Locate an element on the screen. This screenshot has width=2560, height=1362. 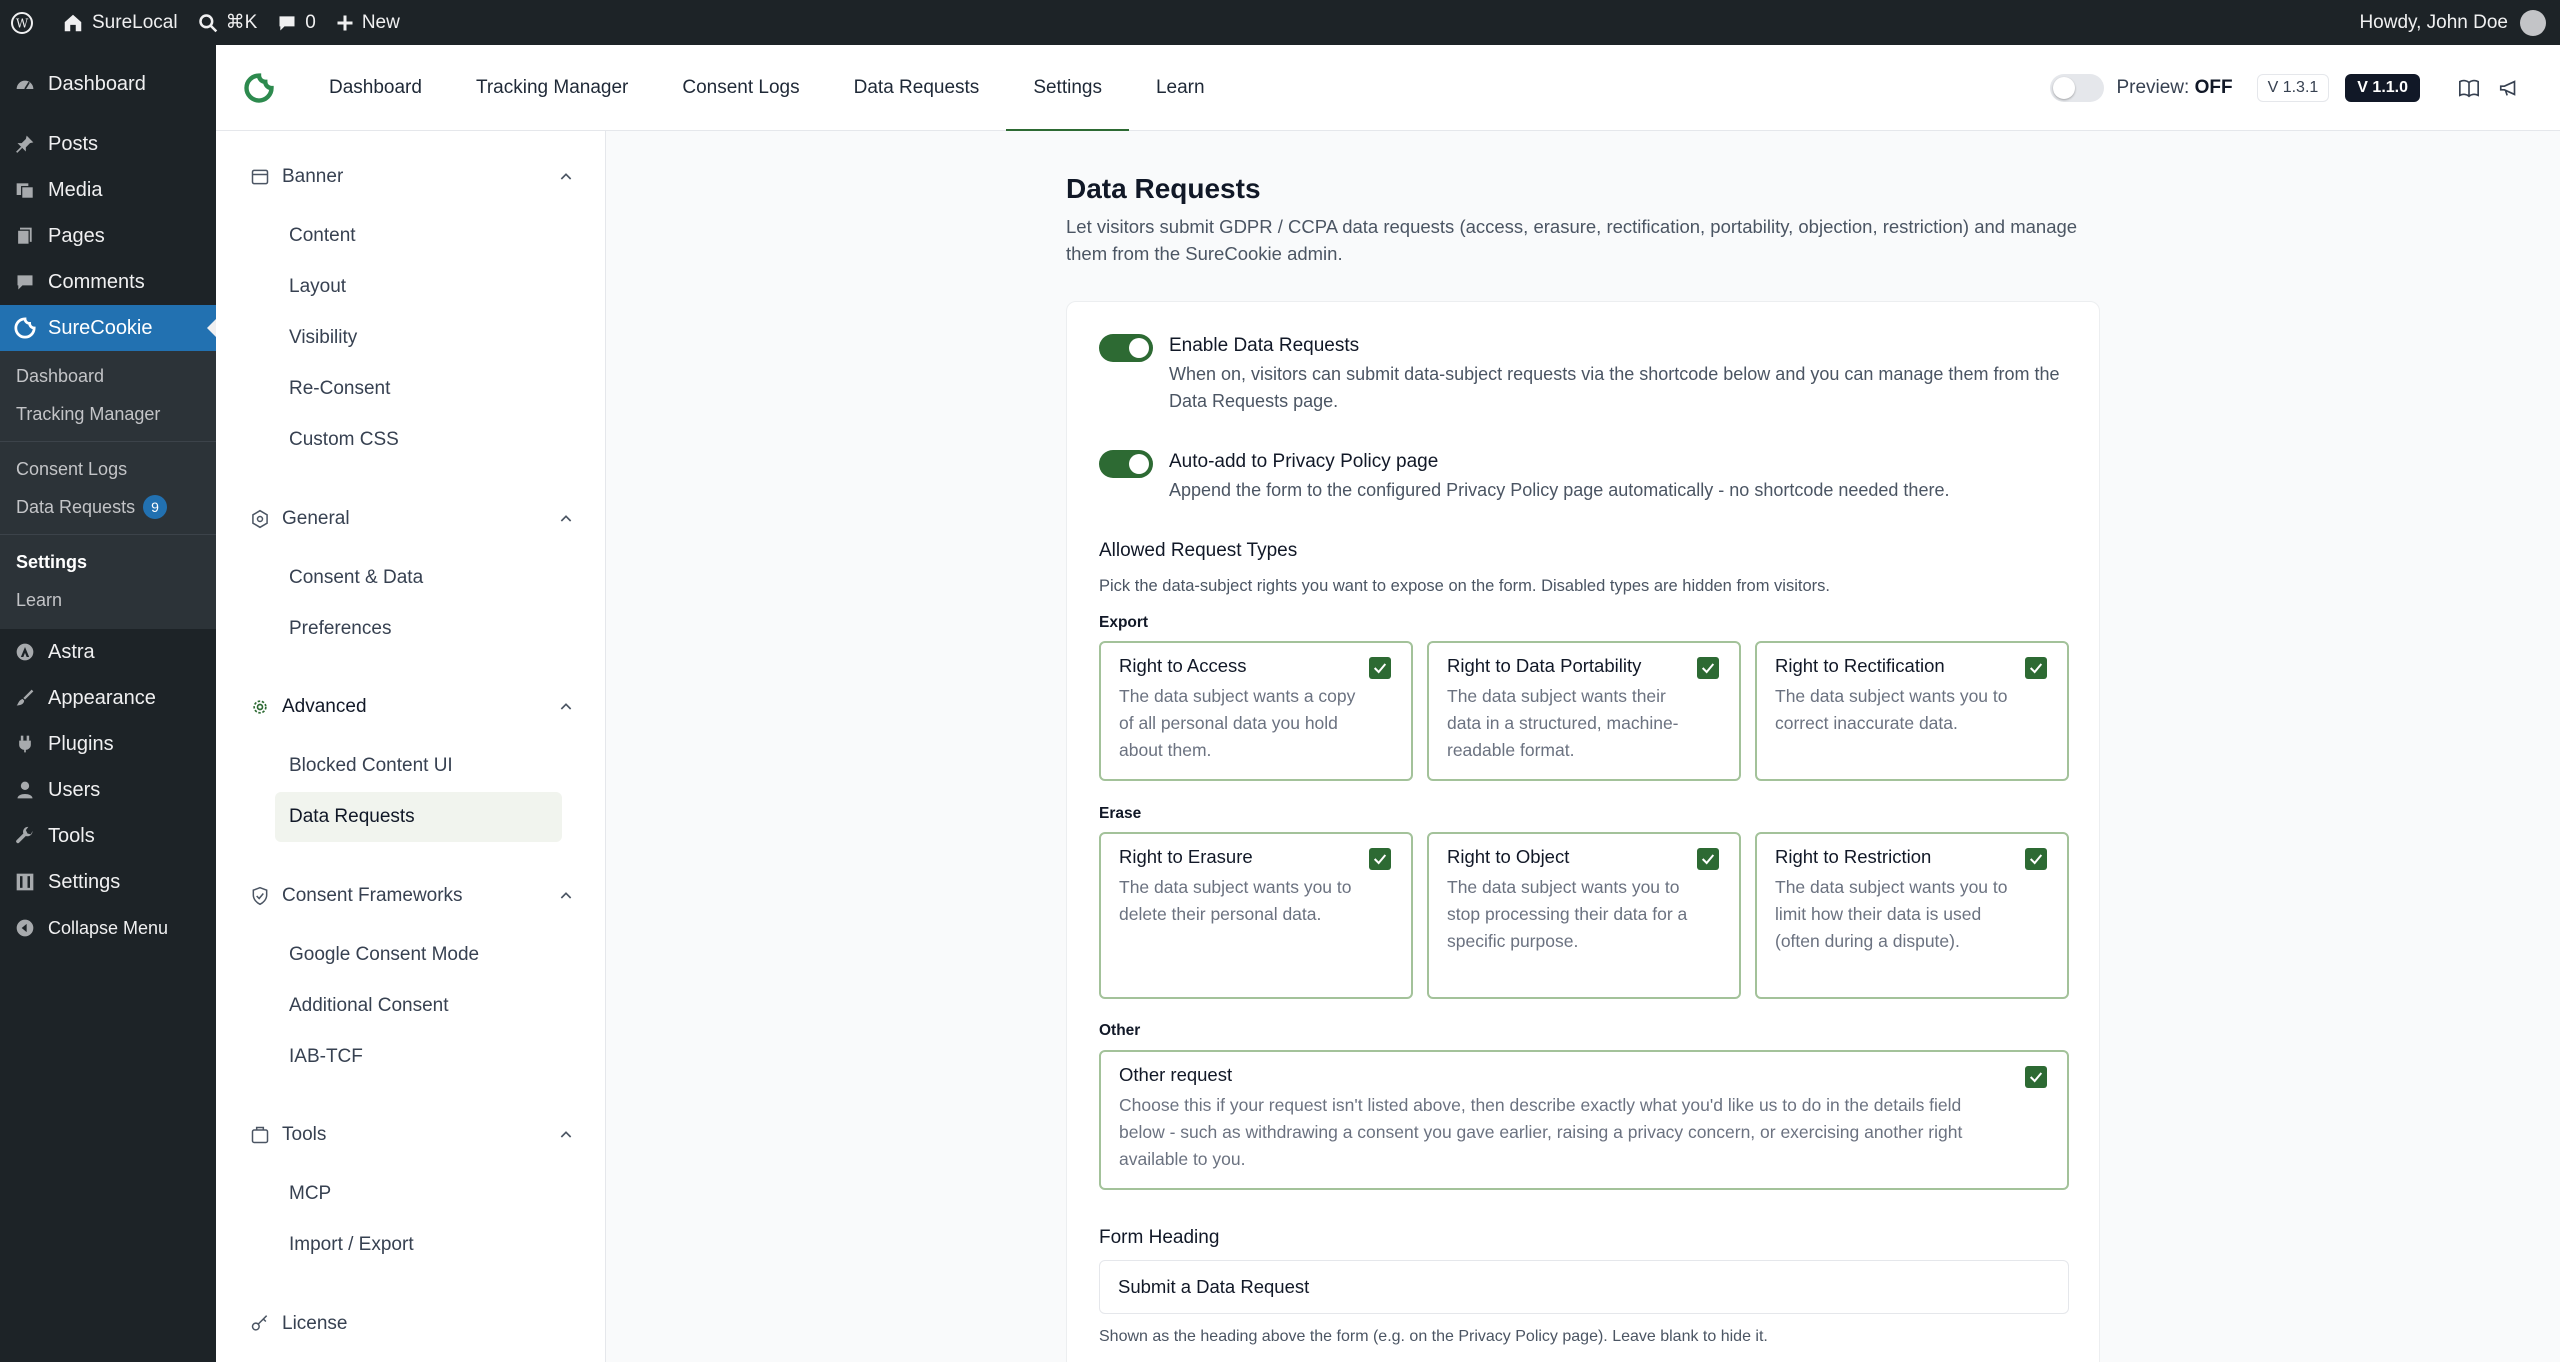
comments-link: 0 is located at coordinates (296, 22).